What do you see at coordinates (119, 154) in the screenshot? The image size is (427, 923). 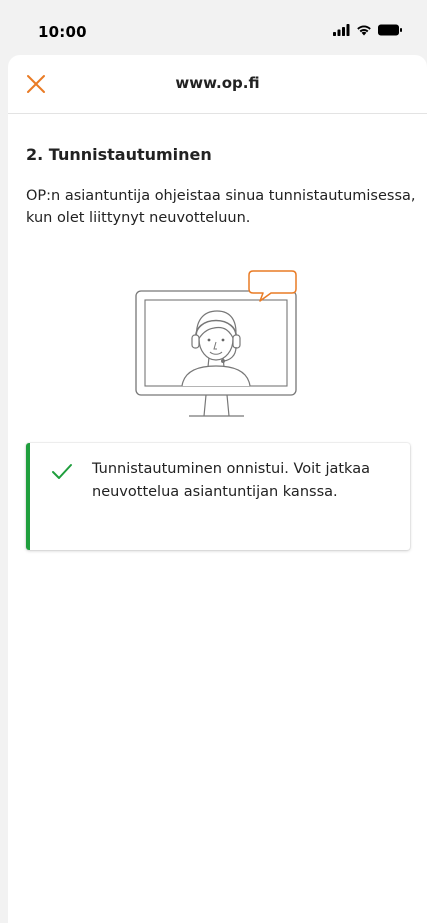 I see `step-title: 2. Tunnistautuminen` at bounding box center [119, 154].